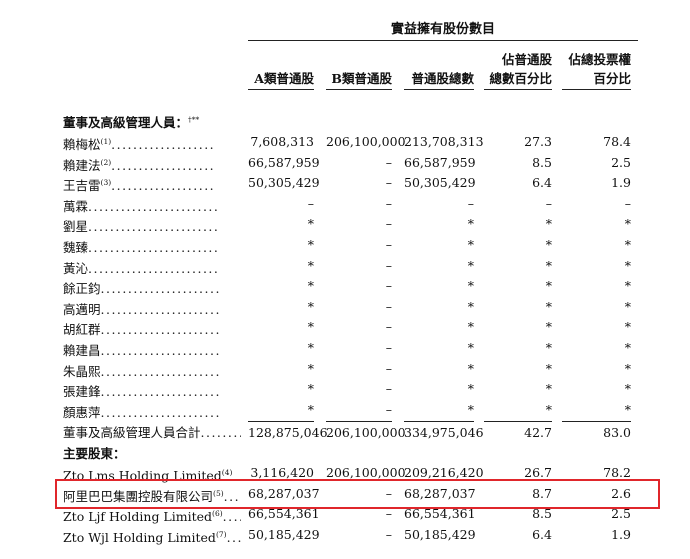 The image size is (690, 559). What do you see at coordinates (596, 421) in the screenshot?
I see `subtotal-rule-pct-votes` at bounding box center [596, 421].